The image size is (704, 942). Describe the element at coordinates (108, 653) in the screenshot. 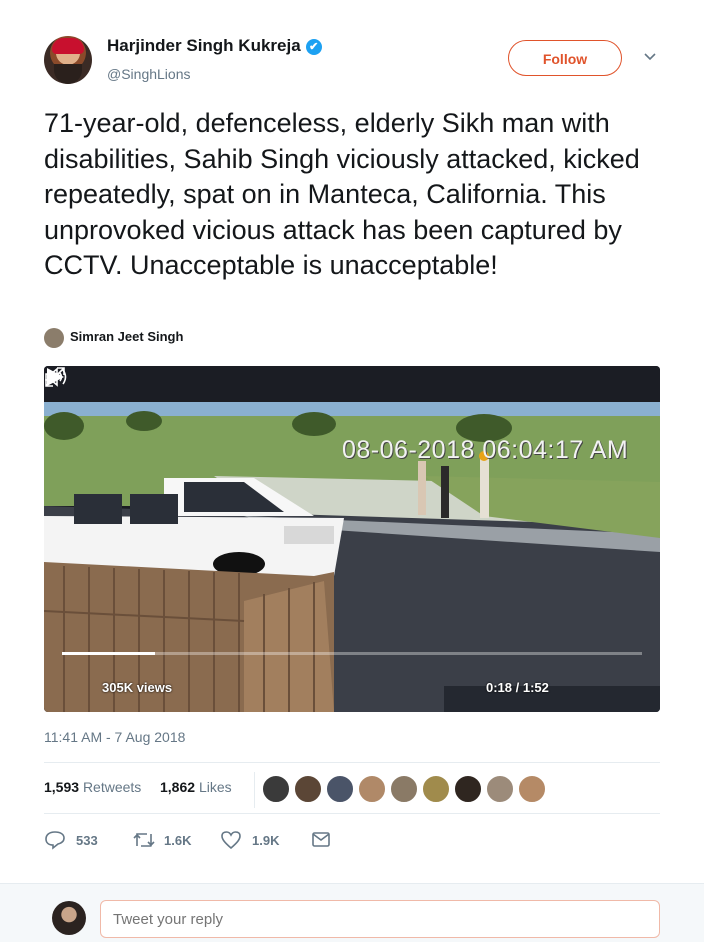

I see `video-progress-fill` at that location.